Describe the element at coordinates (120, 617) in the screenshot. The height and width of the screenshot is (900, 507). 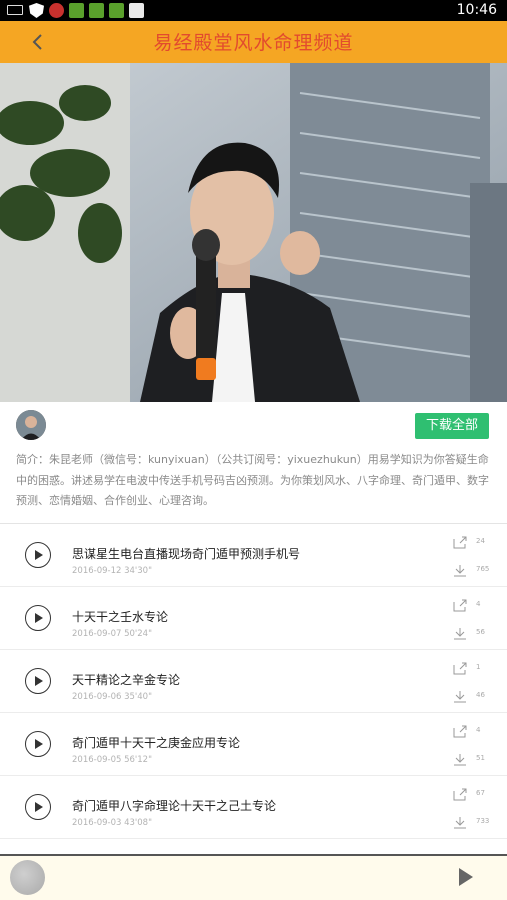
I see `track-title: 十天干之壬水专论` at that location.